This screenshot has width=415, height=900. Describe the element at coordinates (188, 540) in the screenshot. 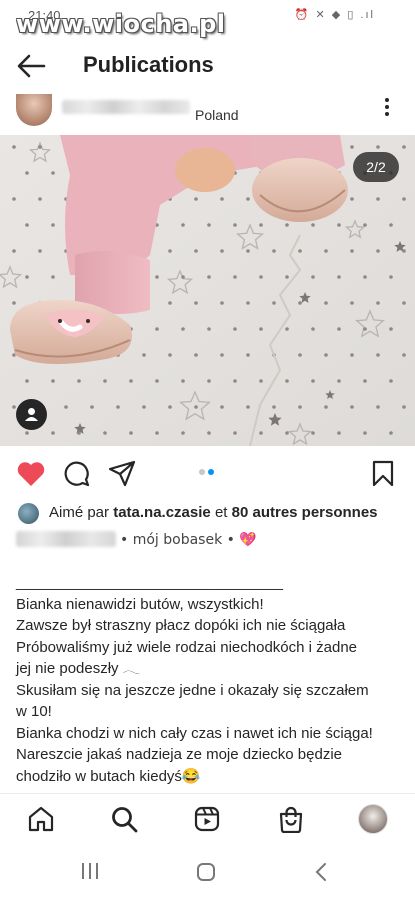

I see `caption-hashtag-line: • mój bobasek • 💖` at that location.